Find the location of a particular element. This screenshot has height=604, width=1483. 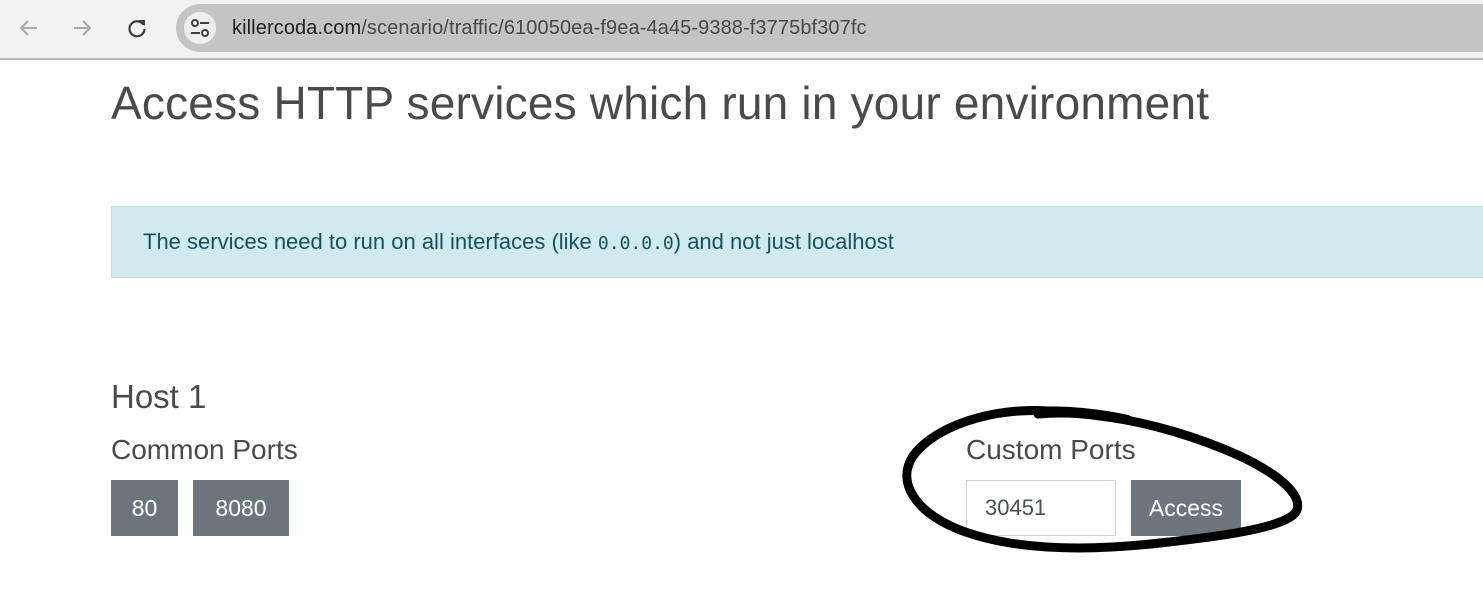

forward-button is located at coordinates (82, 28).